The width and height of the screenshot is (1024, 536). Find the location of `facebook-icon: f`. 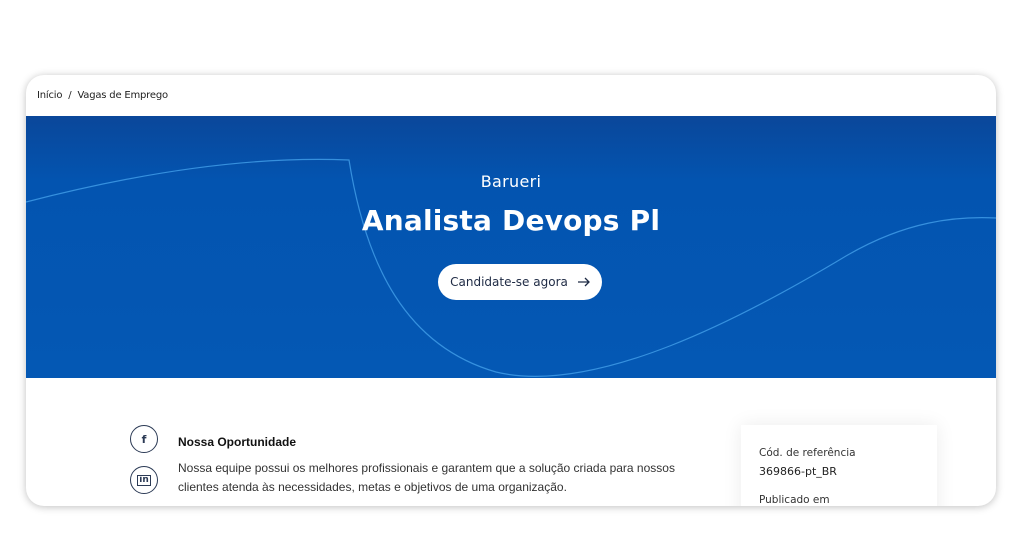

facebook-icon: f is located at coordinates (144, 439).